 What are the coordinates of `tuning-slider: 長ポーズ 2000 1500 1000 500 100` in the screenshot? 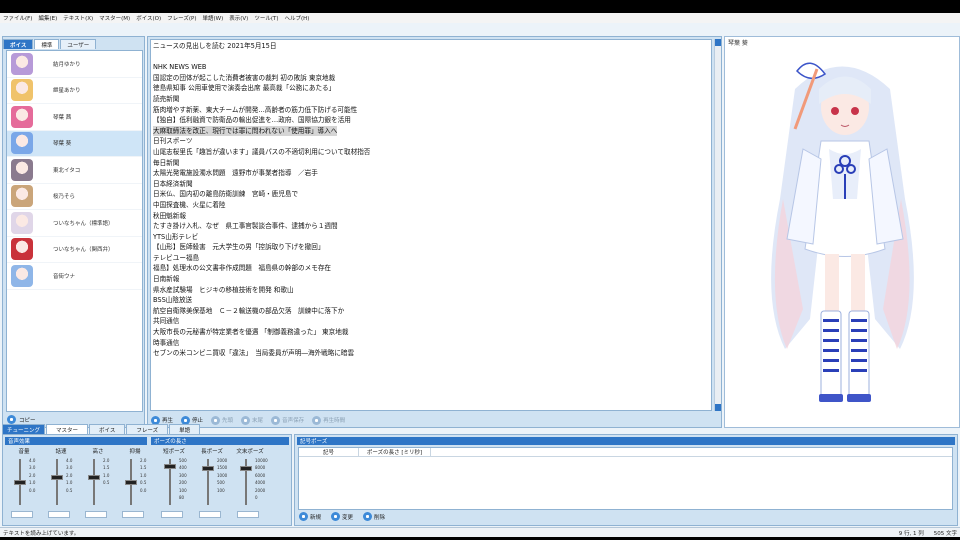 It's located at (214, 482).